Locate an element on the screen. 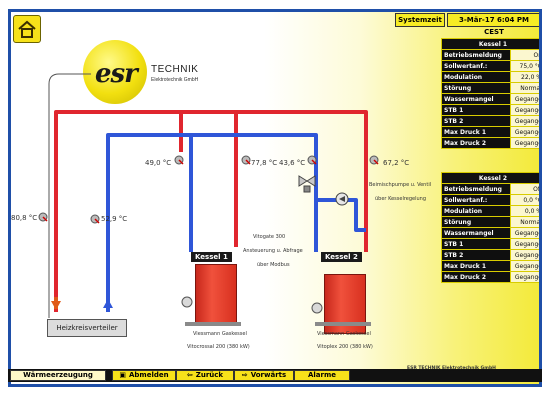 Image resolution: width=548 pixels, height=401 pixels. status-value: 75,0 °C is located at coordinates (524, 66).